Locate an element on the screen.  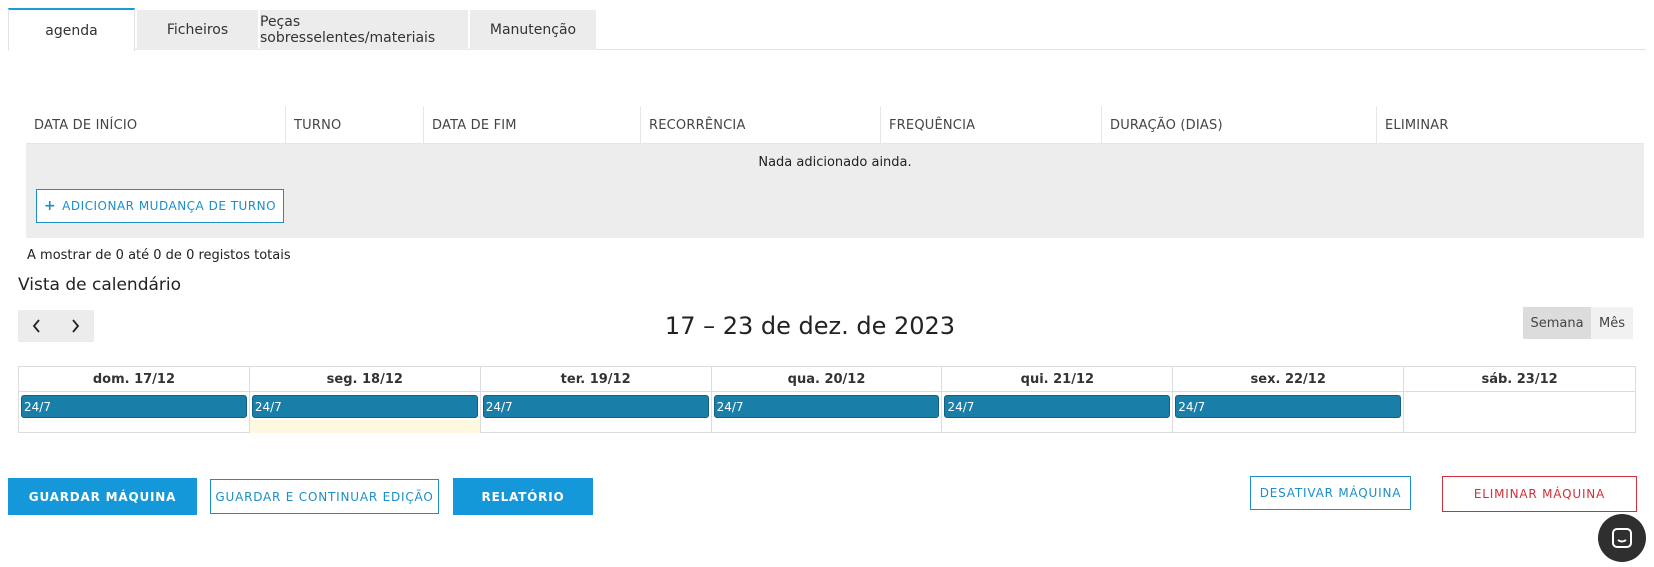
column-duration: DURAÇÃO (DIAS) is located at coordinates (1239, 125).